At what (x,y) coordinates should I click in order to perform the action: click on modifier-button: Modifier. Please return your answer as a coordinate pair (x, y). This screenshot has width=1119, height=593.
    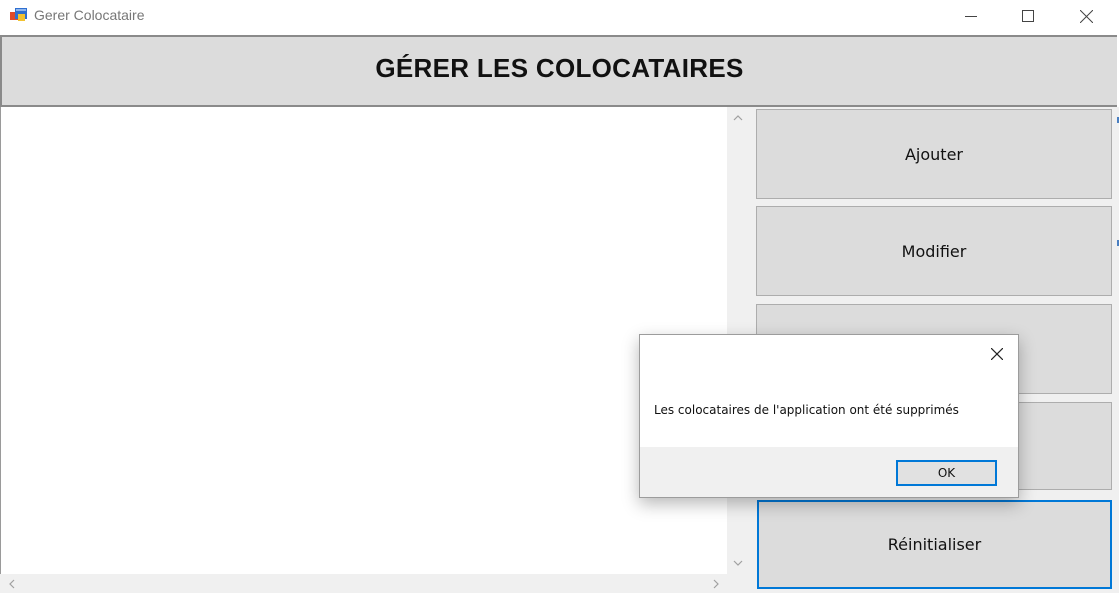
    Looking at the image, I should click on (934, 251).